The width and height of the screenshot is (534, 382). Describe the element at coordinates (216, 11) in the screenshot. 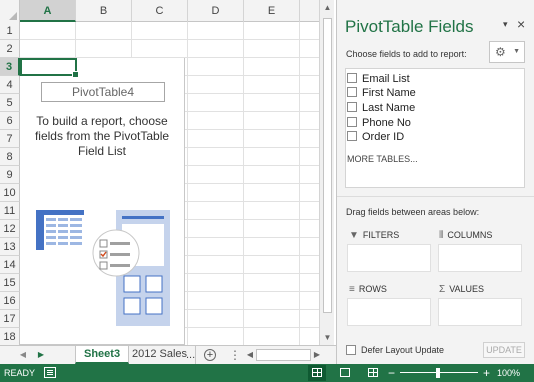

I see `column-header-d: D` at that location.